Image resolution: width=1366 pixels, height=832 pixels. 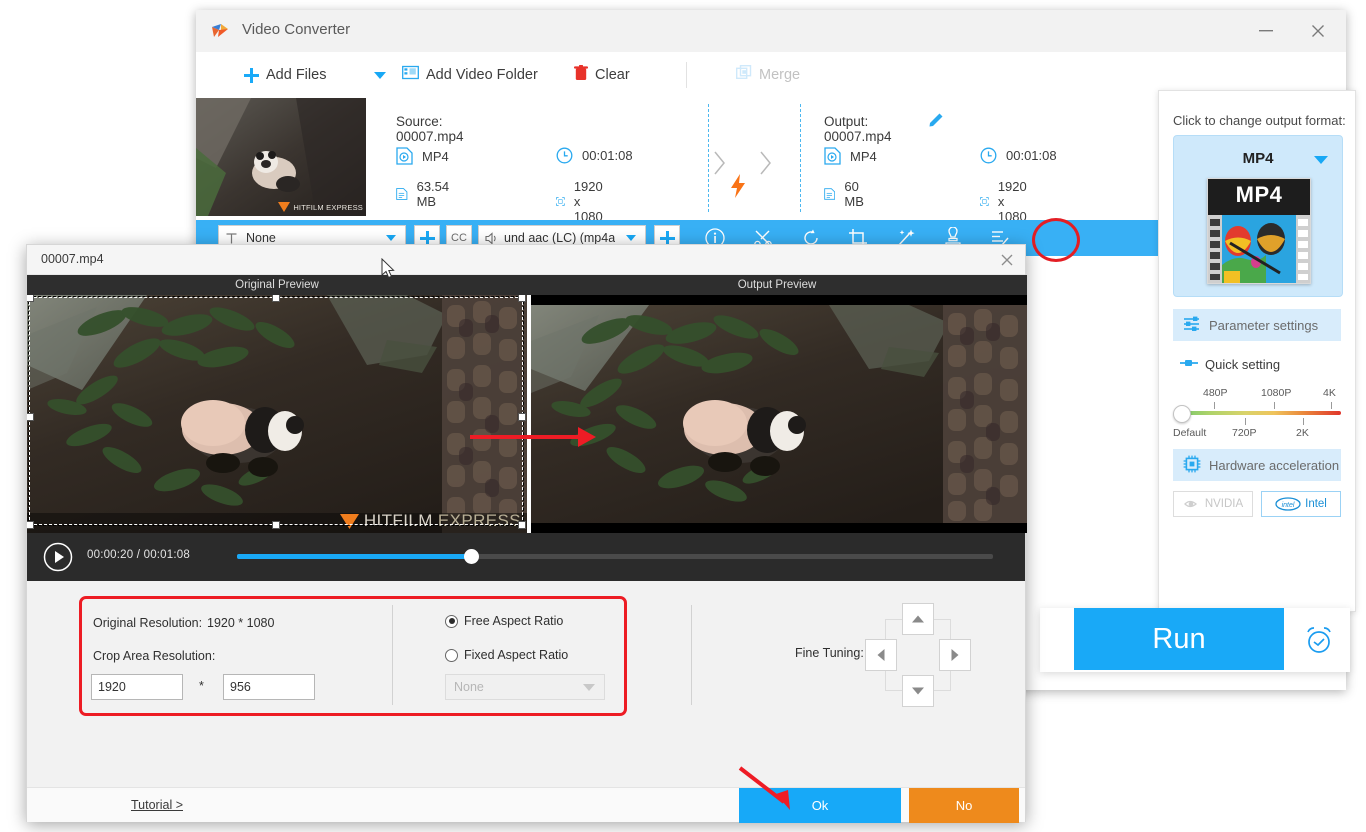 What do you see at coordinates (276, 525) in the screenshot?
I see `crop-handle-bc` at bounding box center [276, 525].